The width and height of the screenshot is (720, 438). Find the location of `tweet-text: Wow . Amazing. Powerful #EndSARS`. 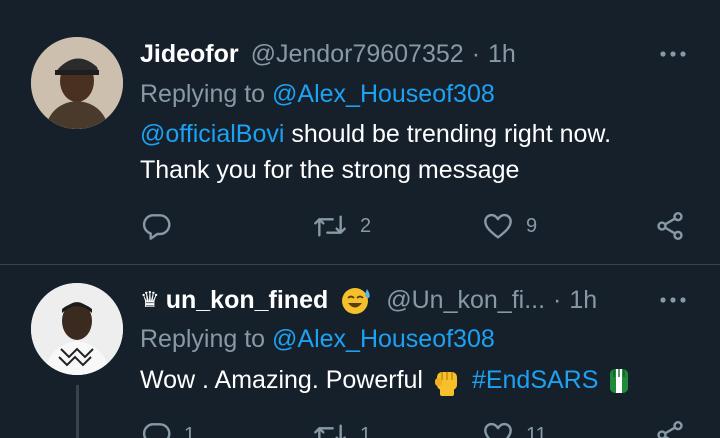

tweet-text: Wow . Amazing. Powerful #EndSARS is located at coordinates (387, 380).